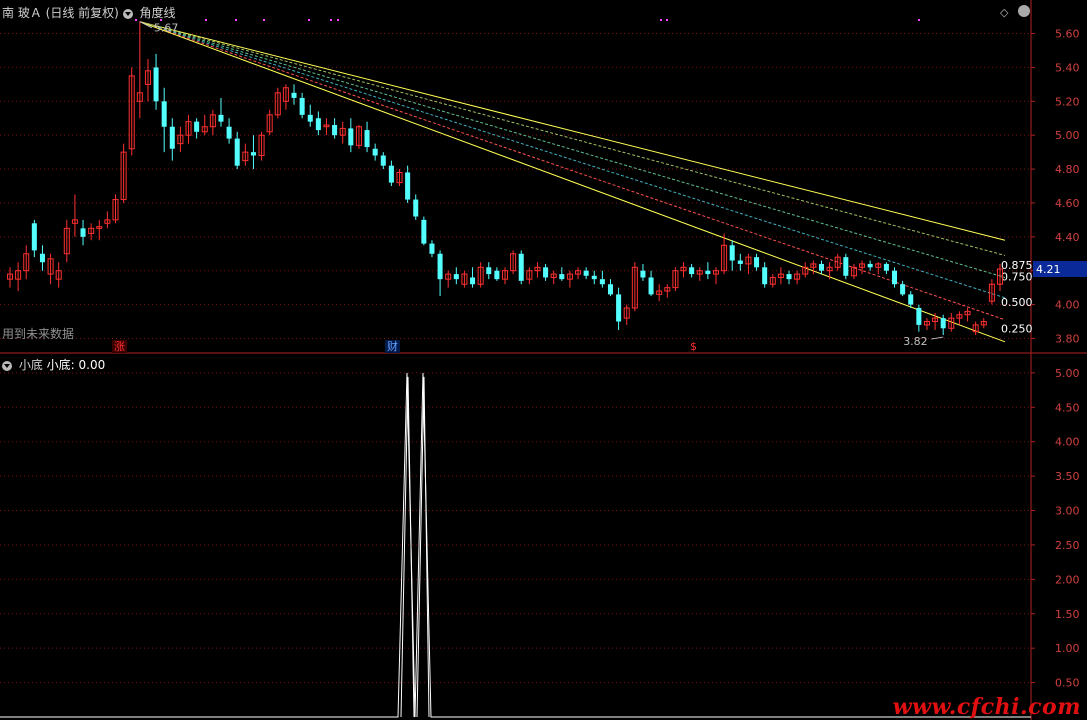 Image resolution: width=1087 pixels, height=720 pixels. Describe the element at coordinates (1067, 407) in the screenshot. I see `y-tick-label: 4.50` at that location.